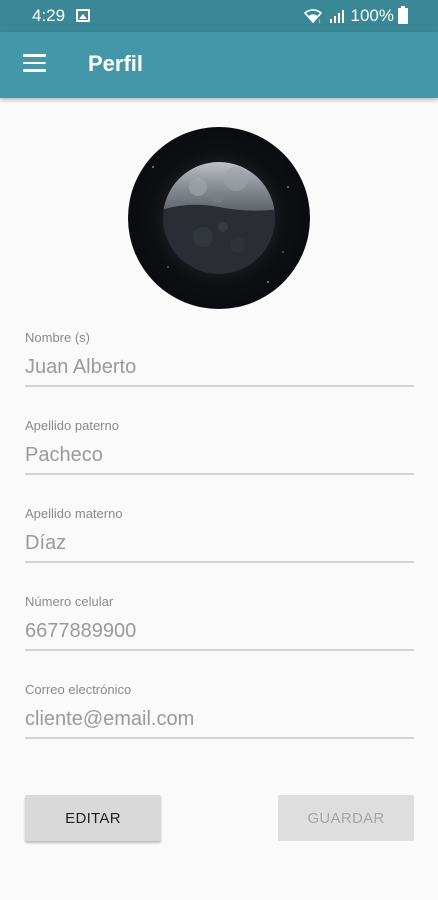 Image resolution: width=438 pixels, height=900 pixels. What do you see at coordinates (69, 601) in the screenshot?
I see `phone-label: Número celular` at bounding box center [69, 601].